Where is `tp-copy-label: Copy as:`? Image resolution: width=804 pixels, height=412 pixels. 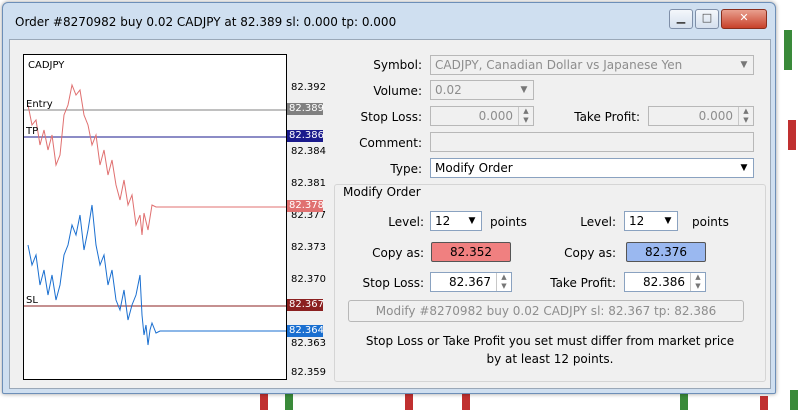 tp-copy-label: Copy as: is located at coordinates (590, 253).